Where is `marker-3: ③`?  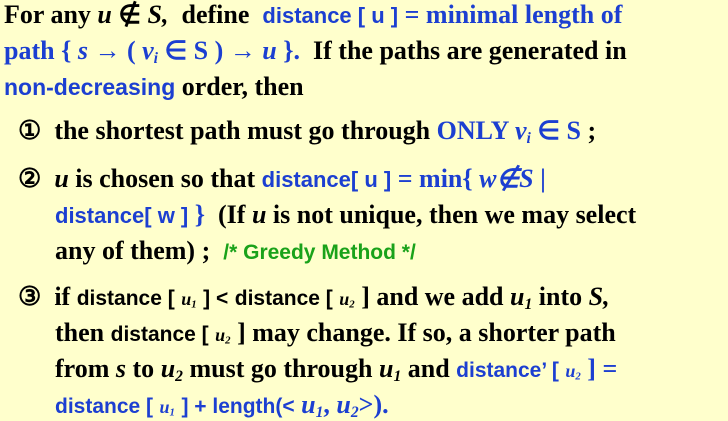
marker-3: ③ is located at coordinates (30, 296).